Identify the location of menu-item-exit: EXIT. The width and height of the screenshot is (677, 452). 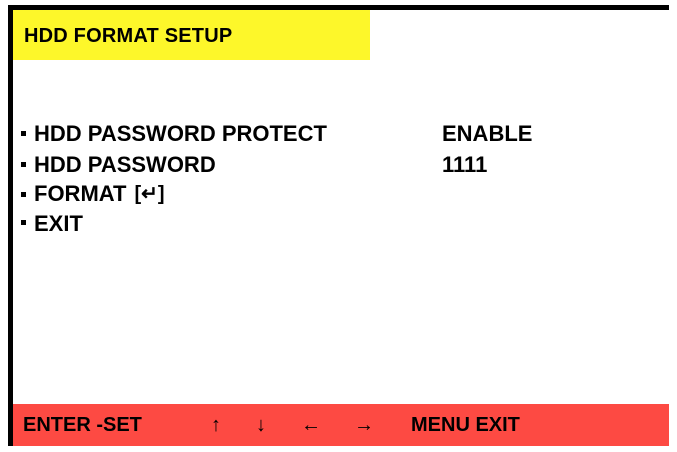
(333, 223).